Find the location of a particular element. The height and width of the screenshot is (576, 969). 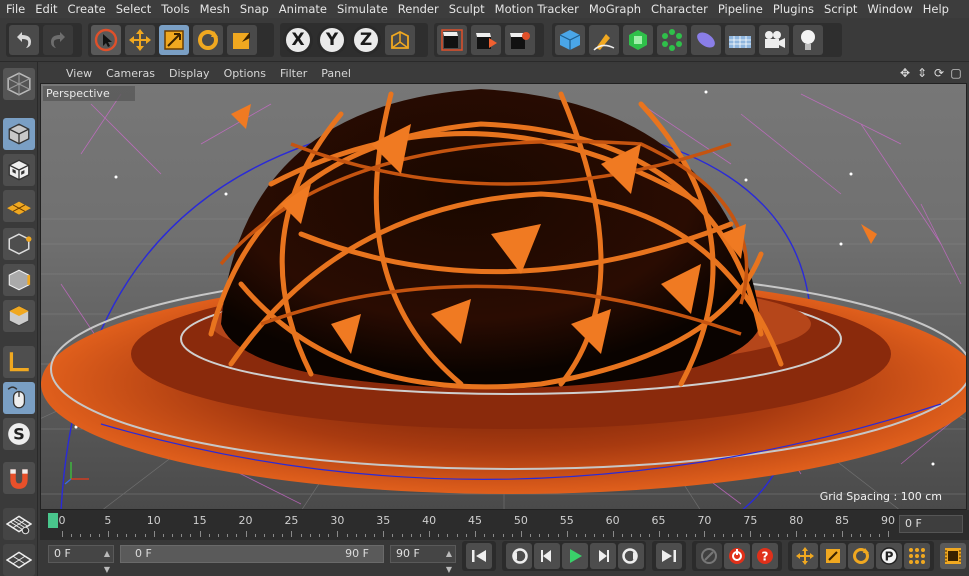

timeline-track: 0 5 10 15 20 25 30 35 40 45 50 55 60 65 70 75 80 85 90 is located at coordinates (471, 525).